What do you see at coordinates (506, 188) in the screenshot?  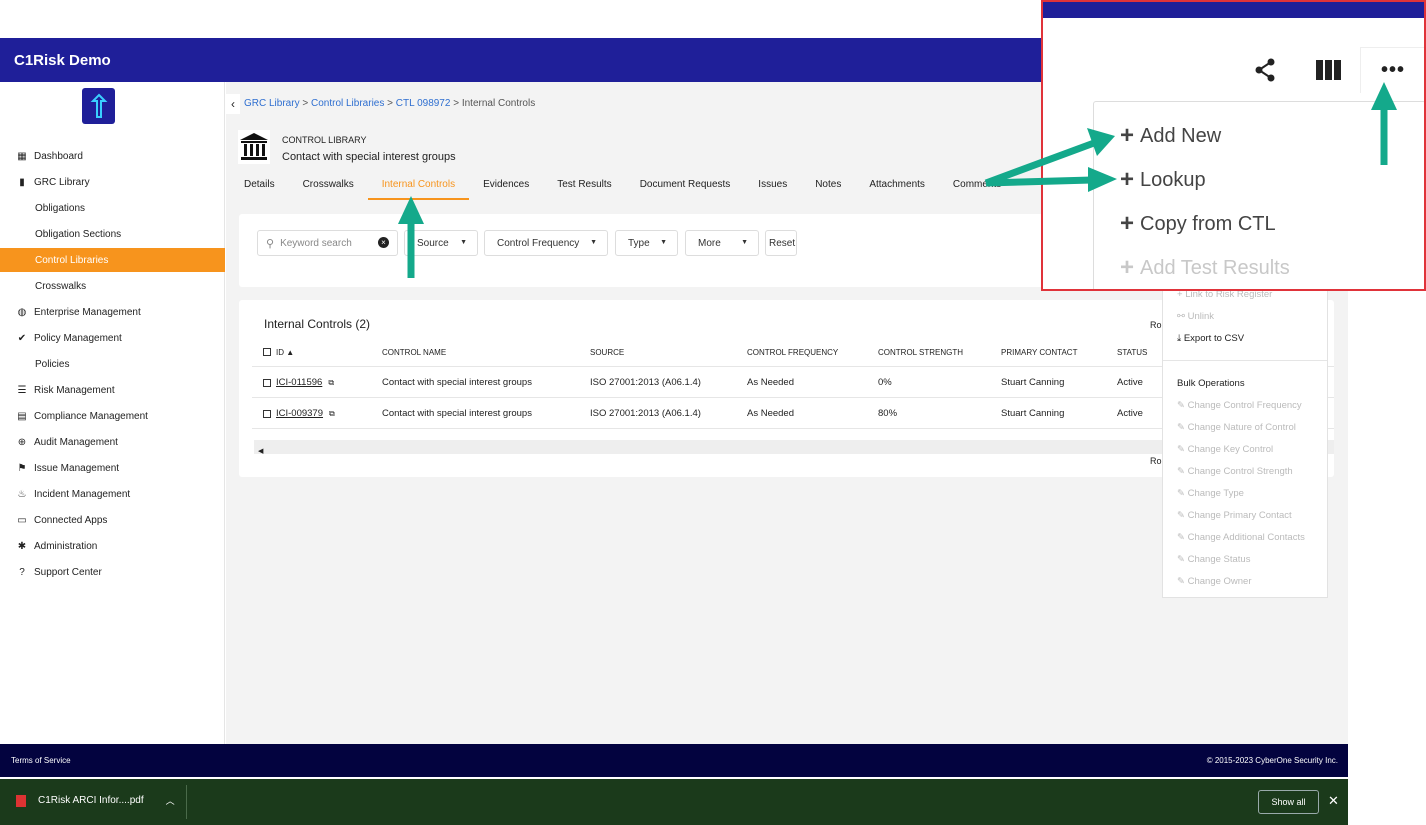 I see `tab-evidences: Evidences` at bounding box center [506, 188].